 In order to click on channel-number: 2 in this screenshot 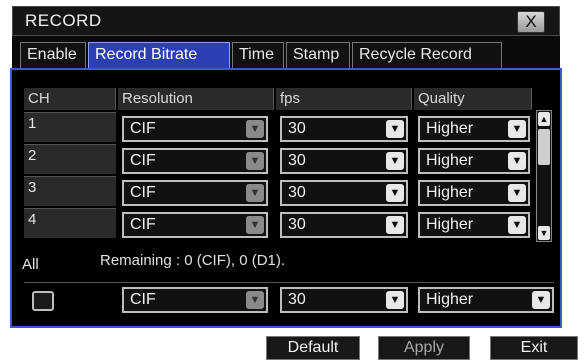, I will do `click(70, 159)`.